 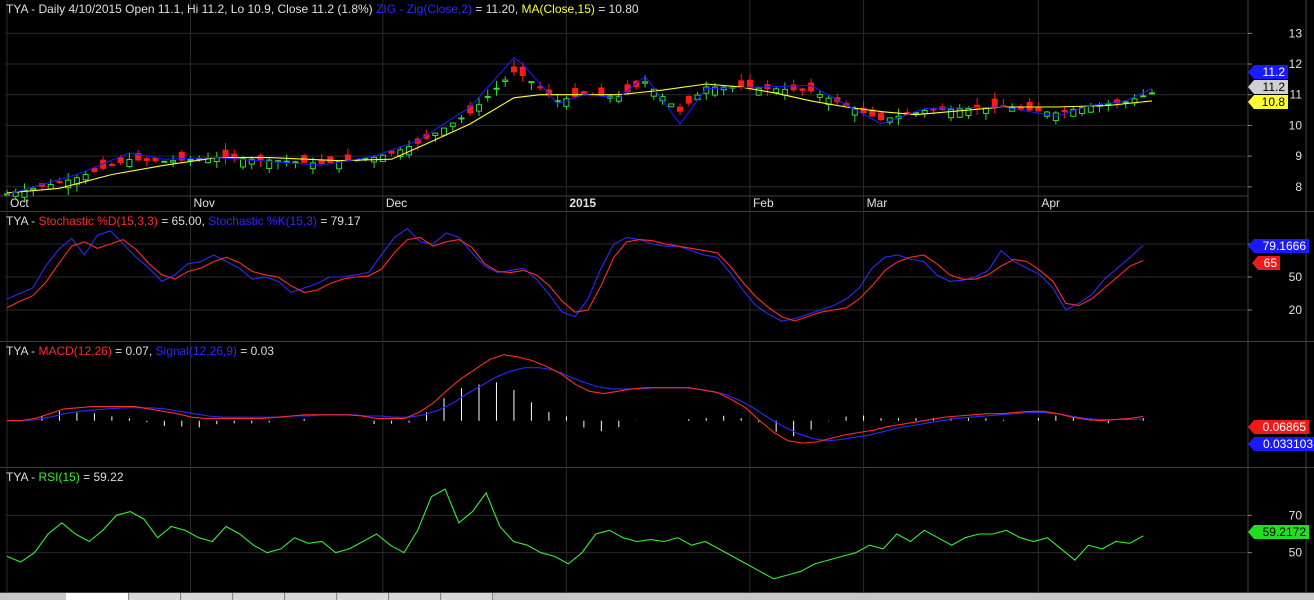 I want to click on badge-close: 11.2, so click(x=1274, y=87).